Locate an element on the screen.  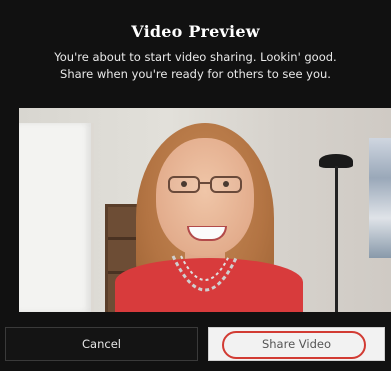
background-lamp-pole is located at coordinates (336, 239).